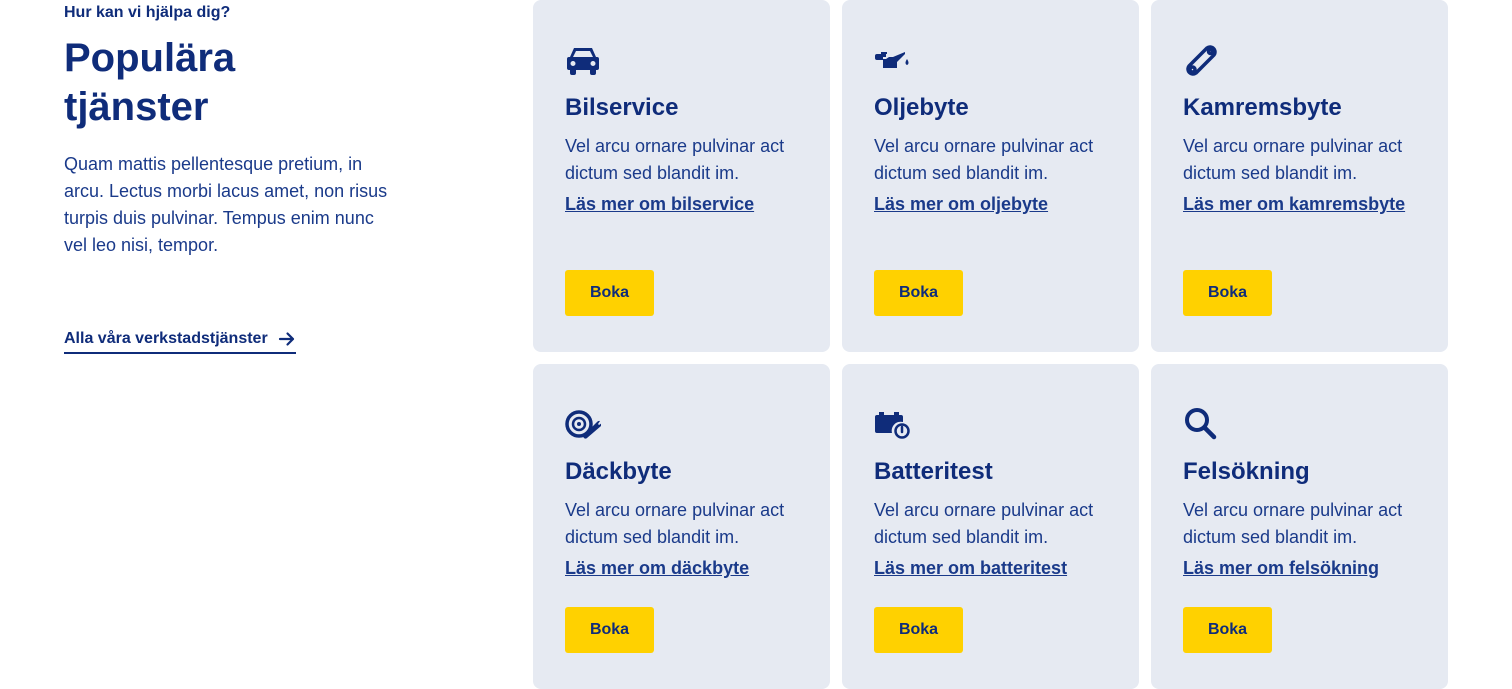 This screenshot has height=689, width=1512. I want to click on all-services-link: Alla våra verkstadstjänster, so click(180, 342).